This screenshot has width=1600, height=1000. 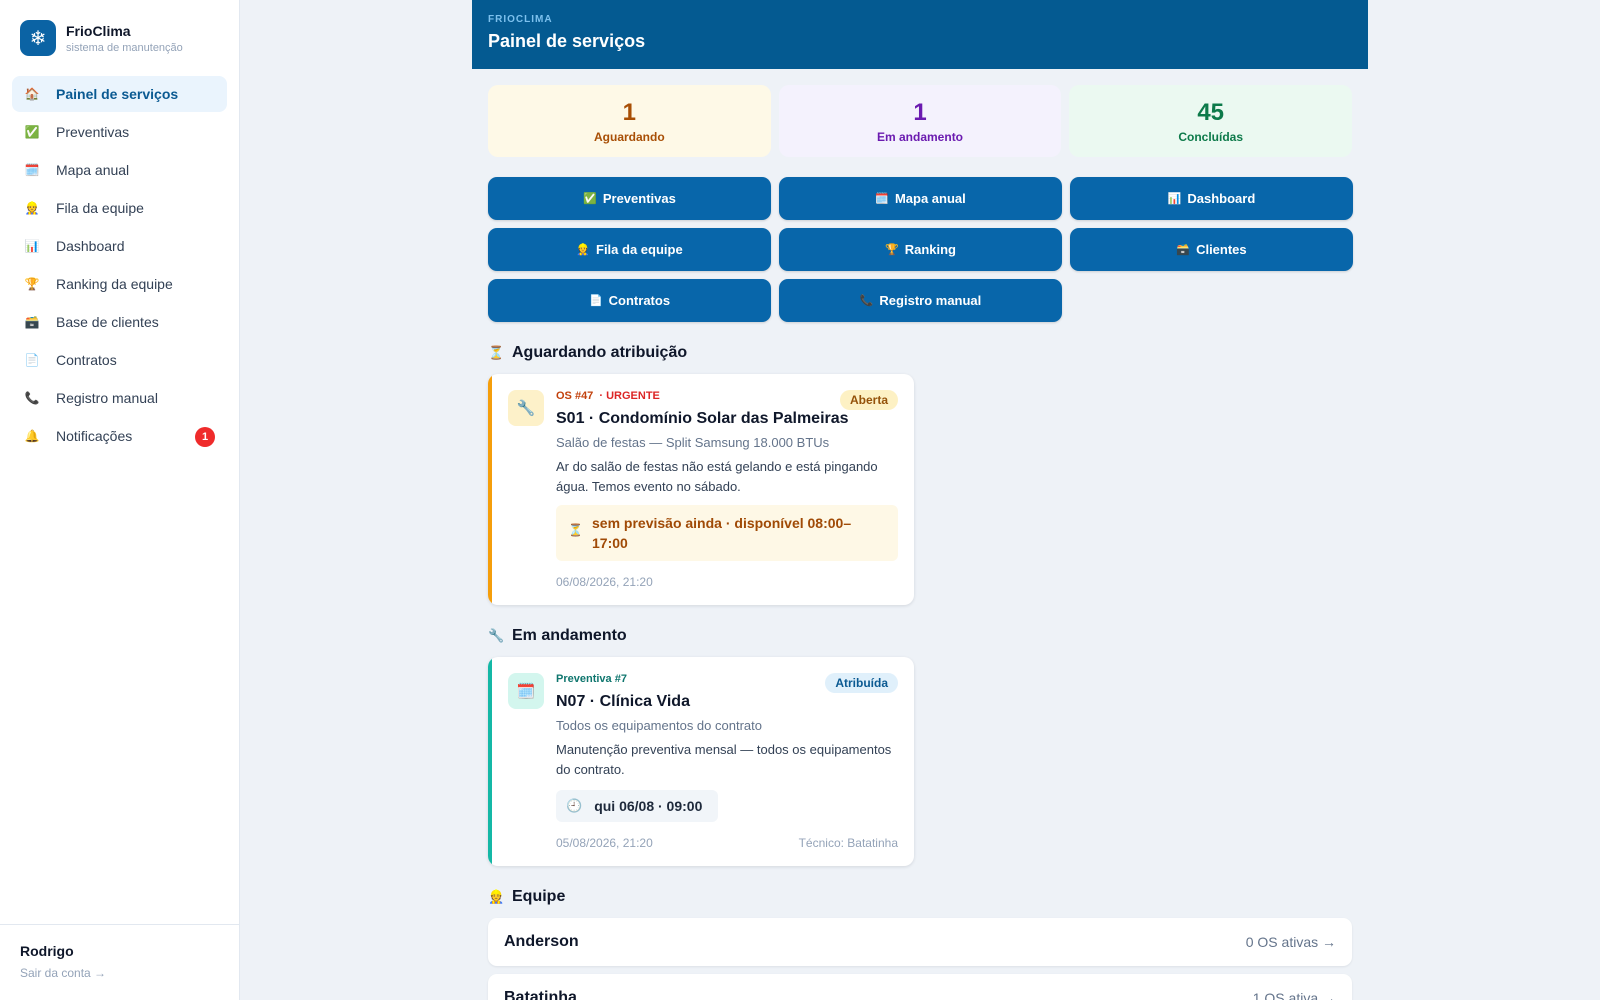 I want to click on dashboard-button: 📊 Dashboard, so click(x=1211, y=198).